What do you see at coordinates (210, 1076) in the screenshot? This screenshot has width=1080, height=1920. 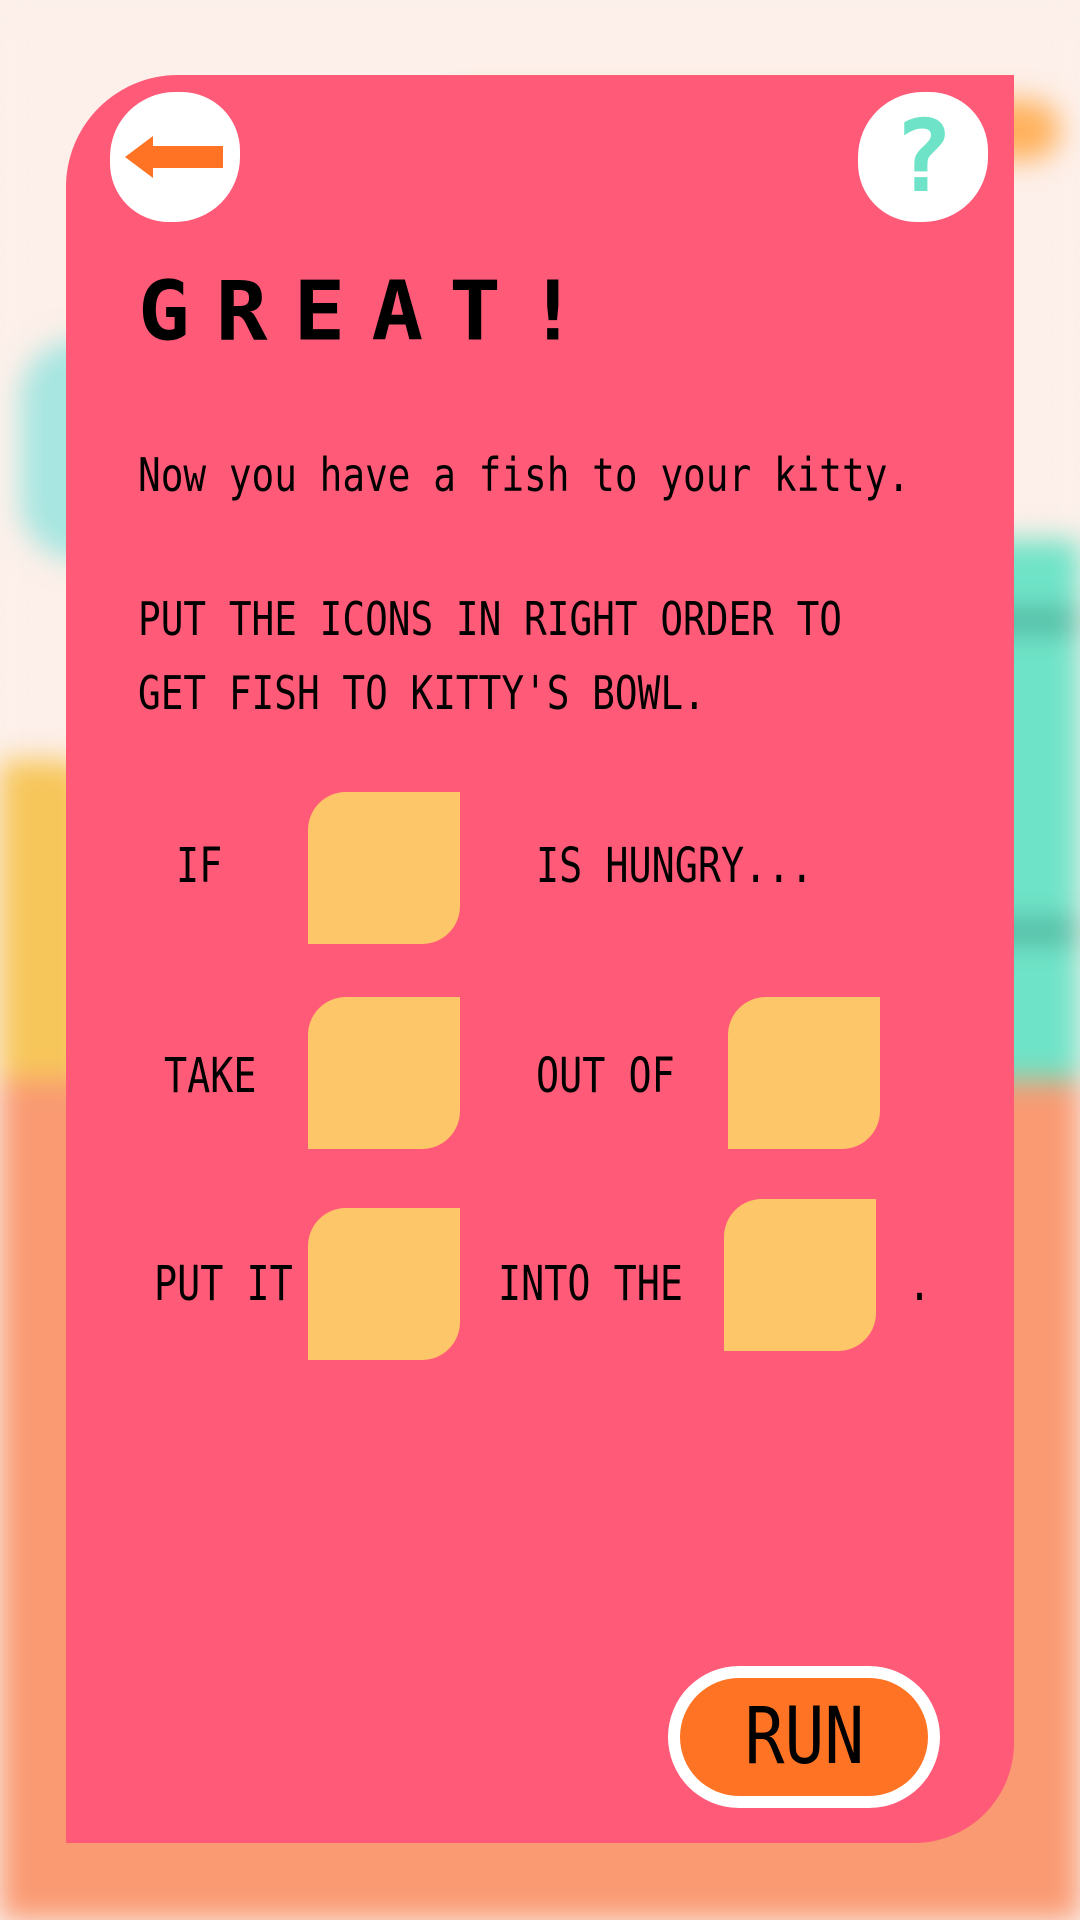 I see `word-take: TAKE` at bounding box center [210, 1076].